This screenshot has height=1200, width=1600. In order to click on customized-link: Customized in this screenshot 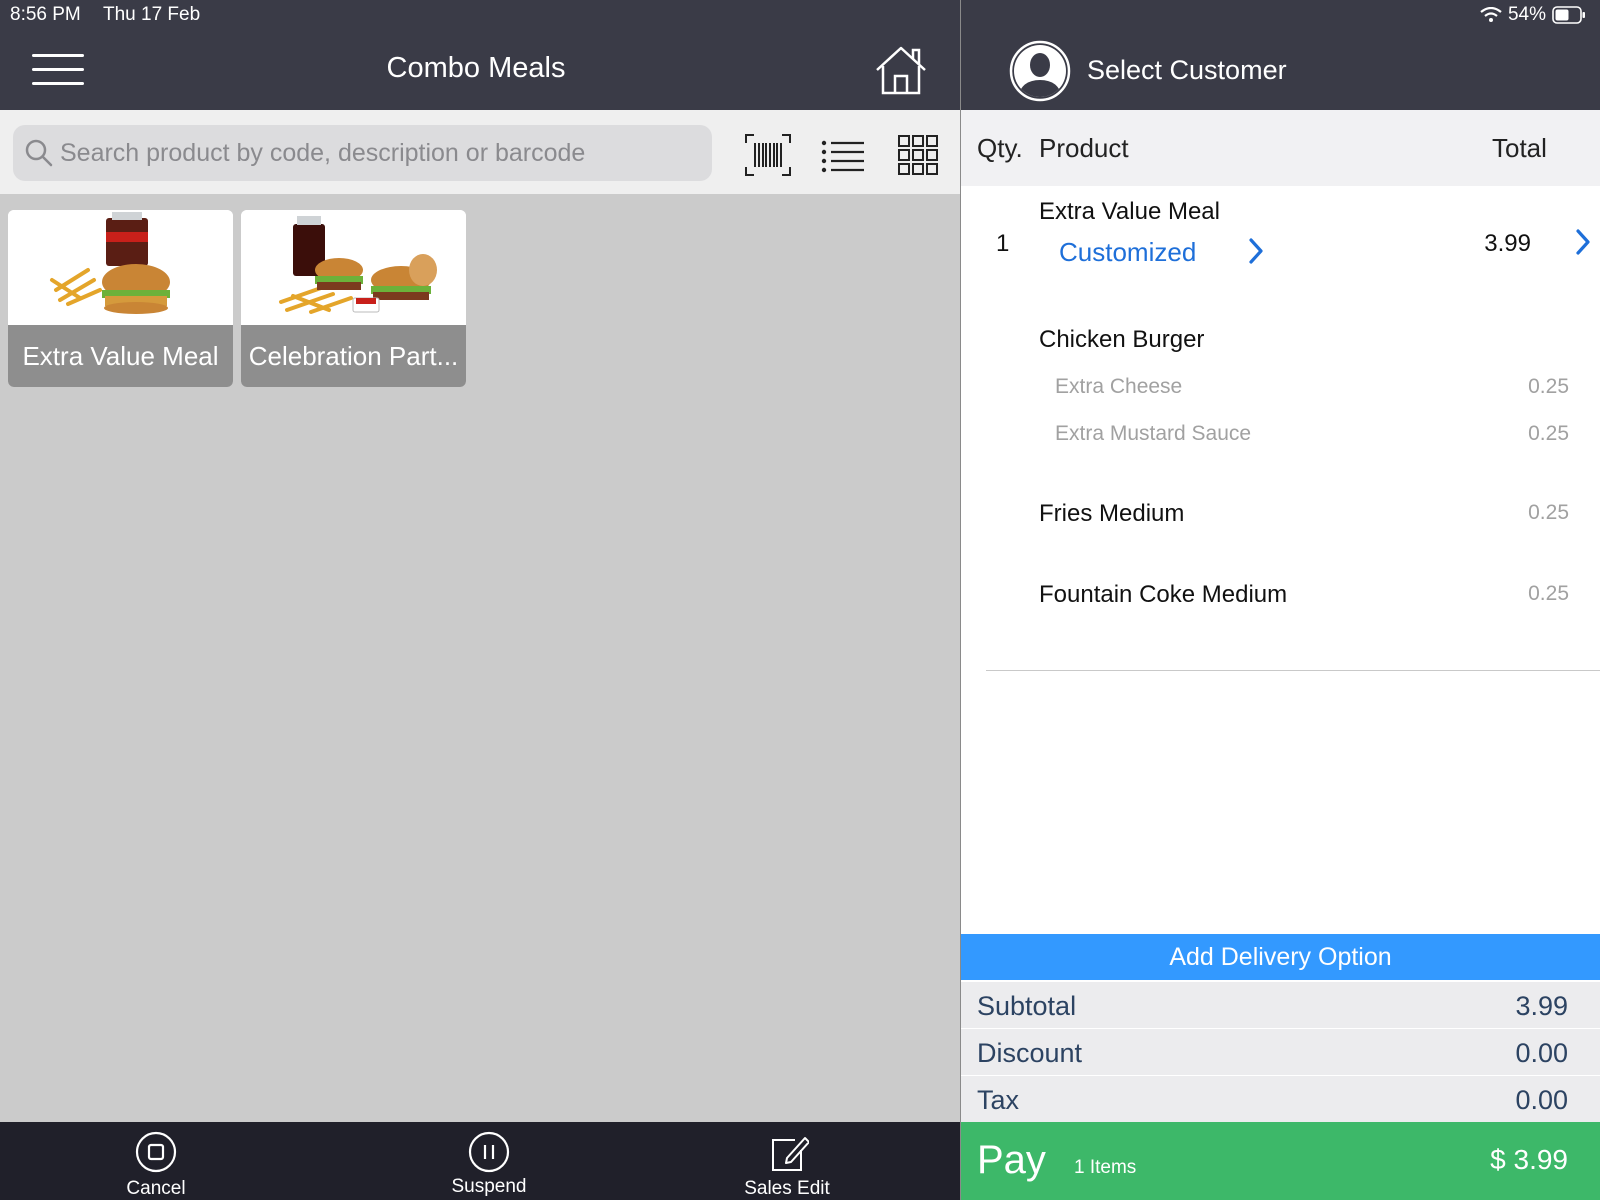, I will do `click(1127, 252)`.